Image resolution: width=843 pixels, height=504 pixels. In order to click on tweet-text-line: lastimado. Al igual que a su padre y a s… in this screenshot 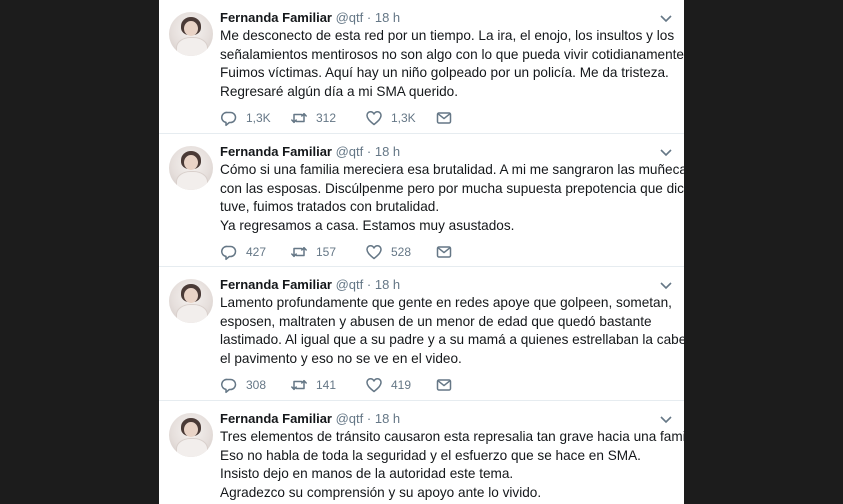, I will do `click(452, 339)`.